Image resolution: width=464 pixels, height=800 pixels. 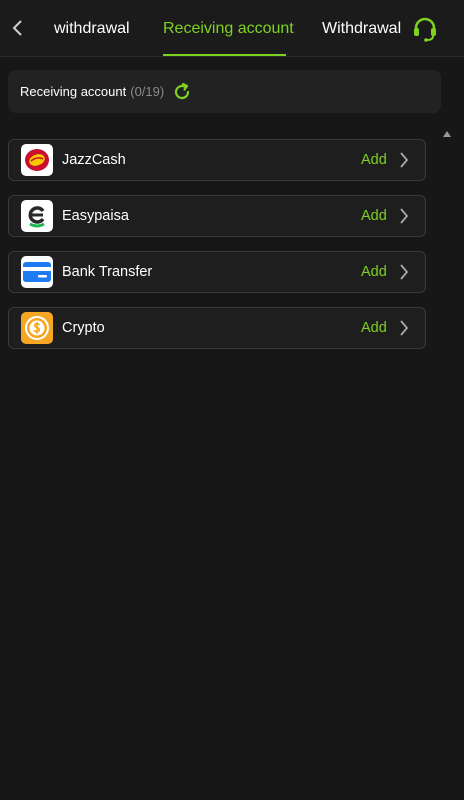 What do you see at coordinates (224, 91) in the screenshot?
I see `receiving-account-summary: Receiving account (0/19)` at bounding box center [224, 91].